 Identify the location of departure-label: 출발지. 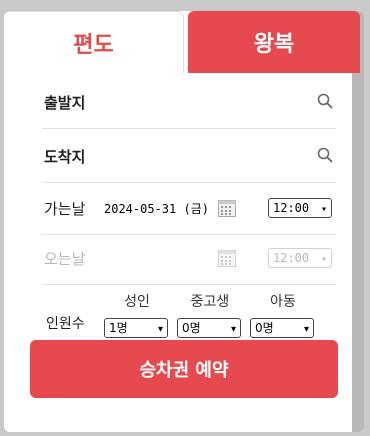
(65, 103).